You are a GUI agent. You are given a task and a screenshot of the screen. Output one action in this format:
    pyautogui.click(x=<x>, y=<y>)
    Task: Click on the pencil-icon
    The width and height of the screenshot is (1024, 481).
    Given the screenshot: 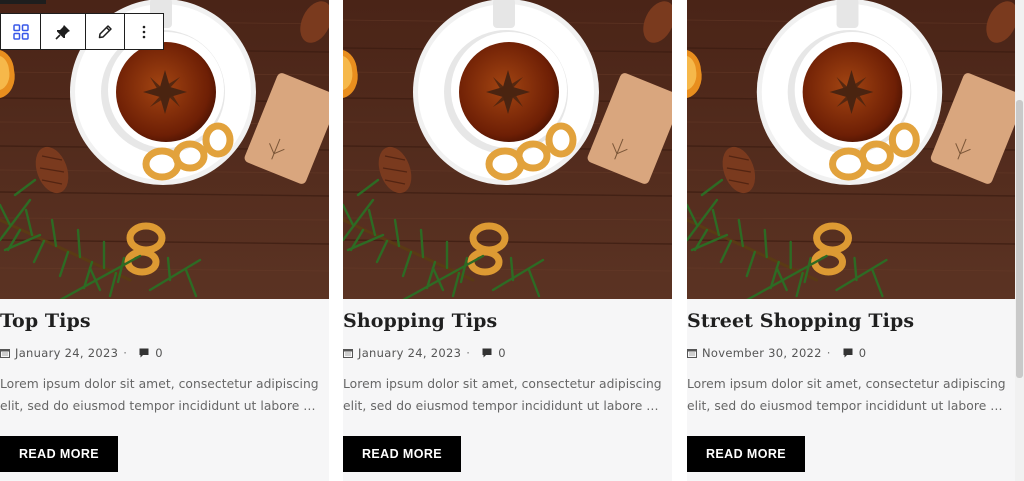 What is the action you would take?
    pyautogui.click(x=105, y=31)
    